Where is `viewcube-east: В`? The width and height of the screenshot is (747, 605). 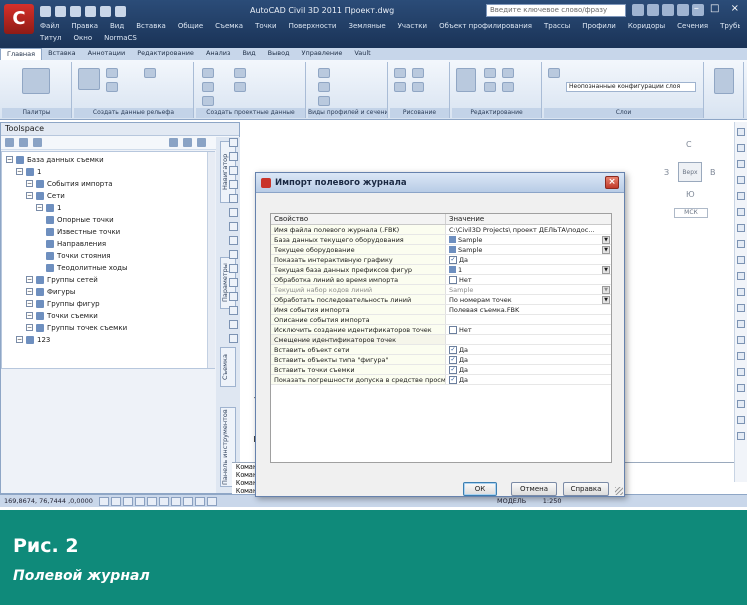 viewcube-east: В is located at coordinates (713, 172).